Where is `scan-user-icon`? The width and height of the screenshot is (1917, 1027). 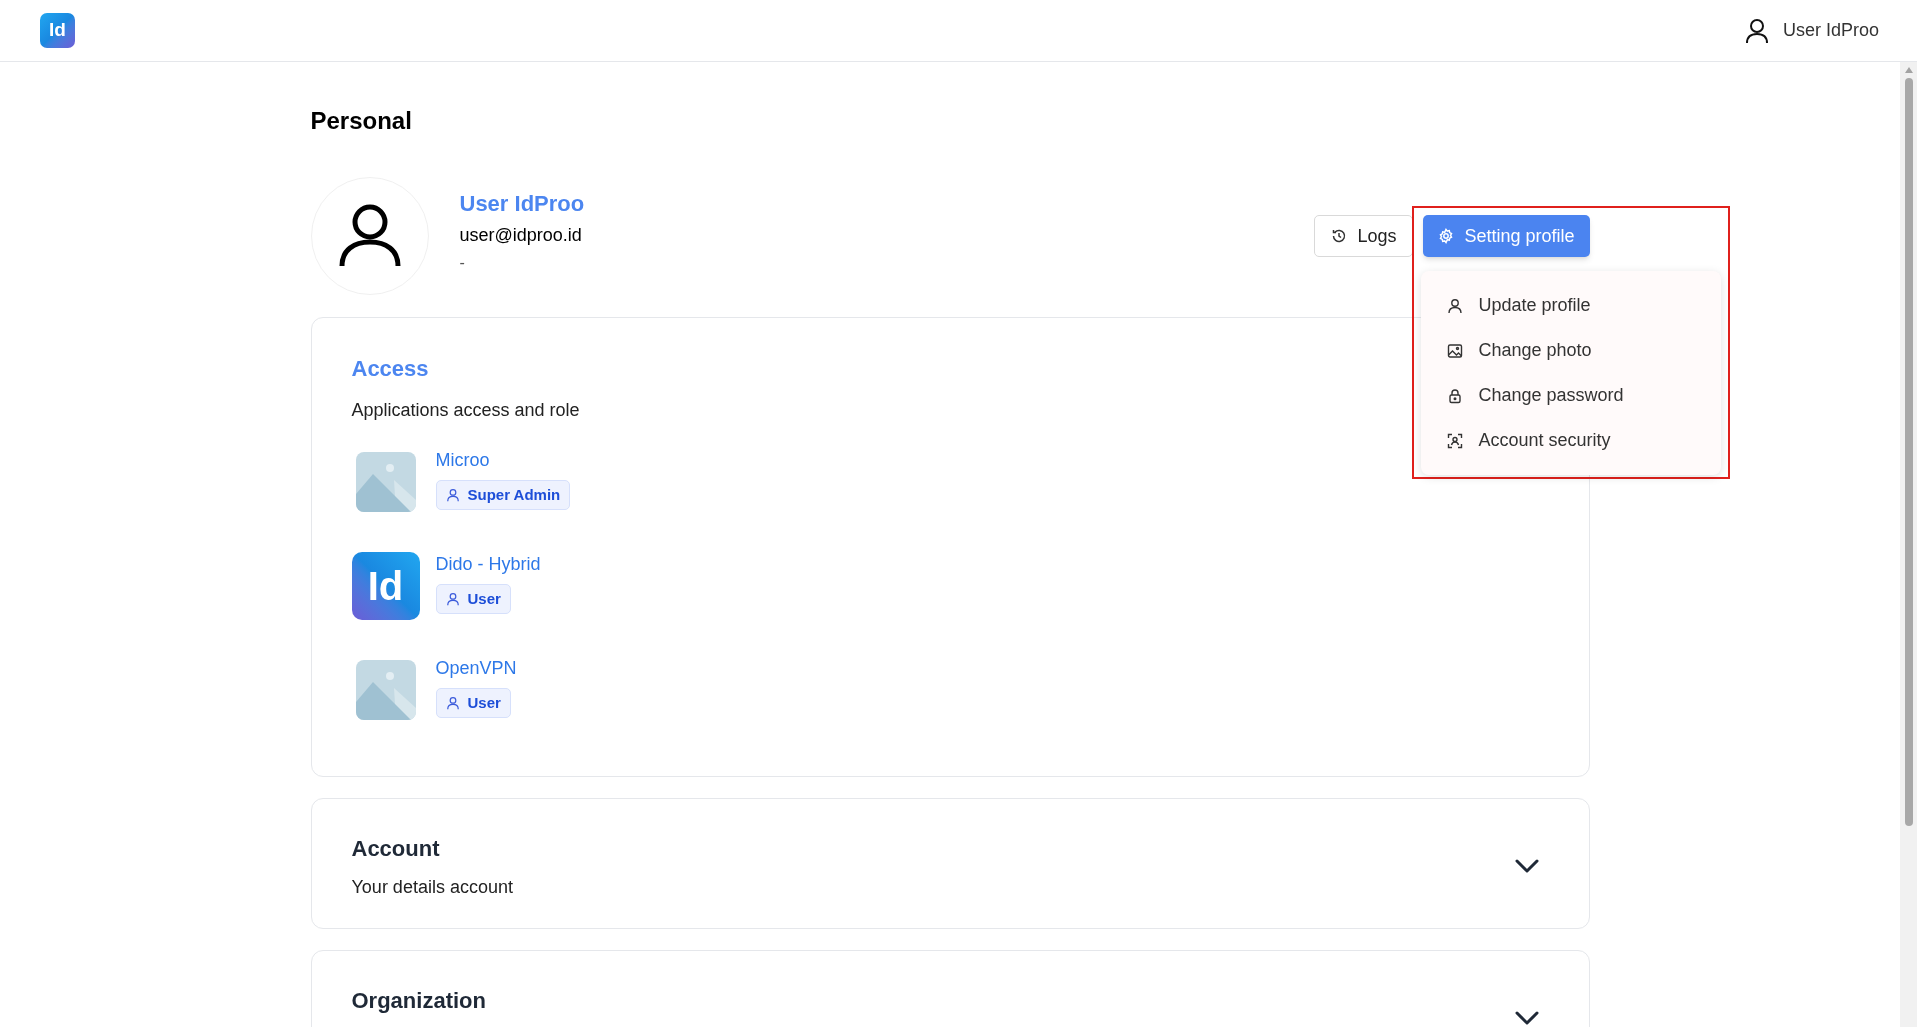
scan-user-icon is located at coordinates (1454, 440).